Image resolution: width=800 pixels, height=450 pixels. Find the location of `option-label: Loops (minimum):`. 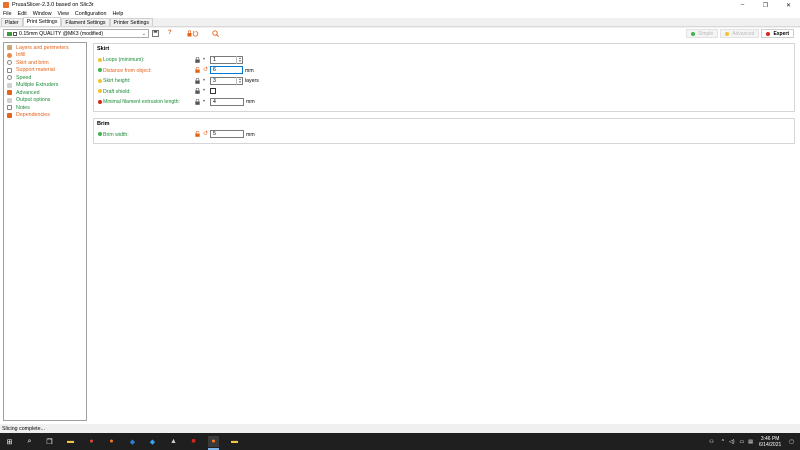

option-label: Loops (minimum): is located at coordinates (124, 60).